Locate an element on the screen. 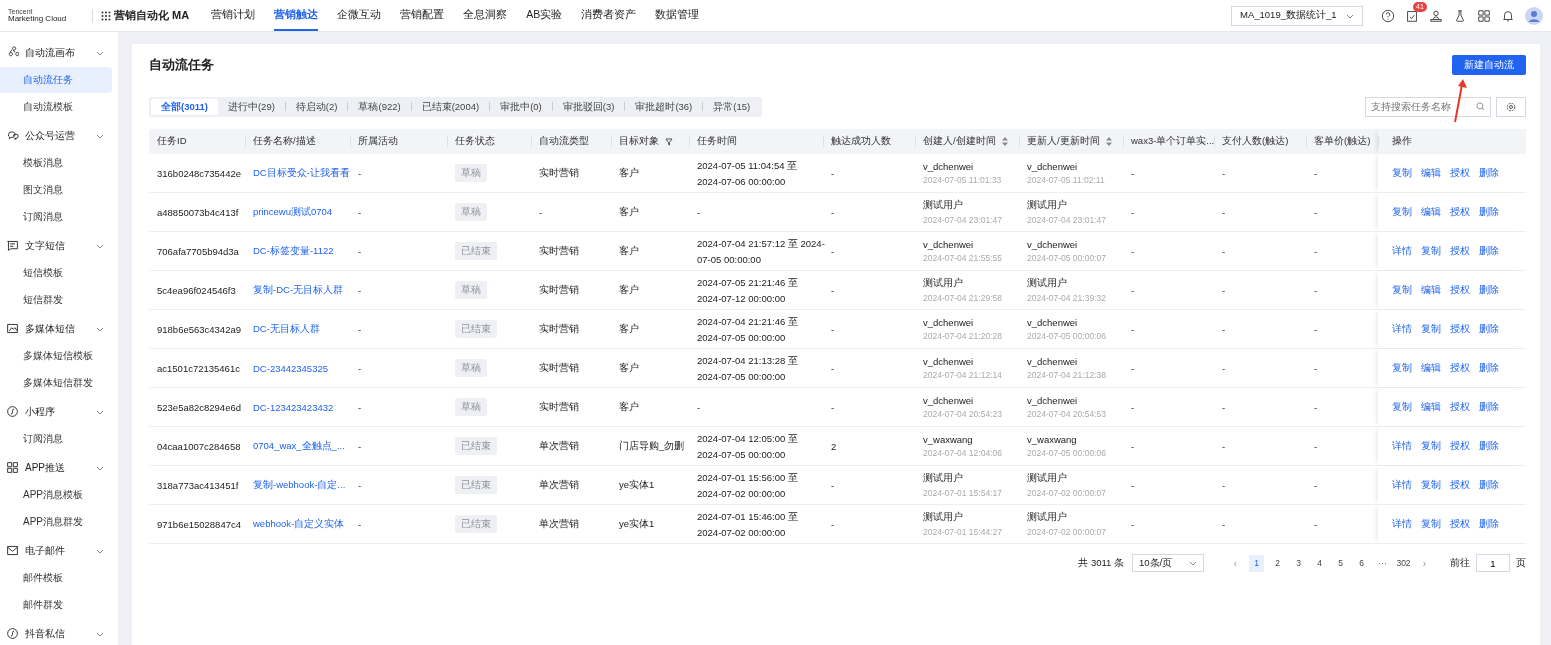 This screenshot has height=645, width=1551. sidebar-group: 电子邮件 is located at coordinates (59, 550).